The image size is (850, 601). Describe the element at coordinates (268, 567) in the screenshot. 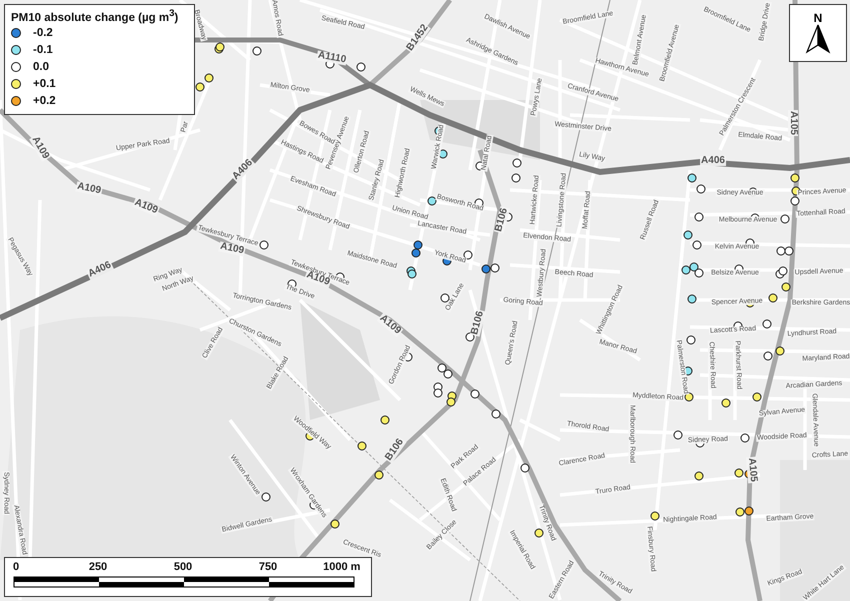

I see `scale-label: 750` at that location.